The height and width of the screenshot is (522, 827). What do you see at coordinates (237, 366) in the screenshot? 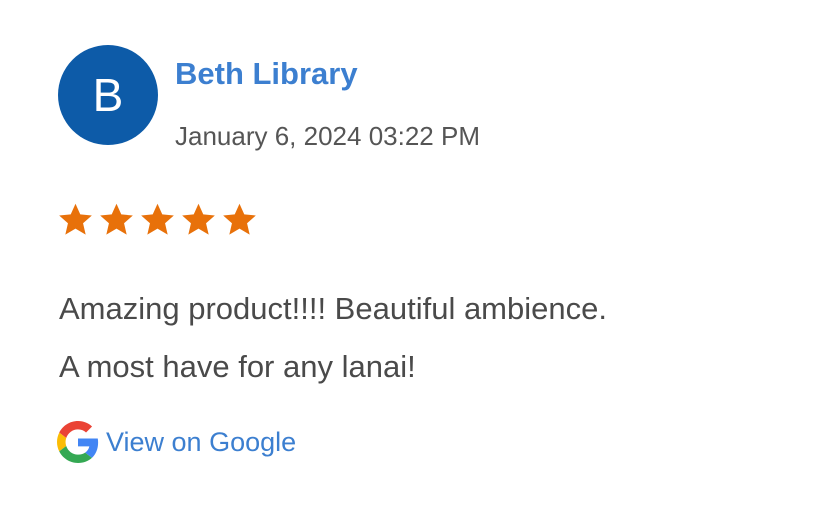
I see `review-text-line-2: A most have for any lanai!` at bounding box center [237, 366].